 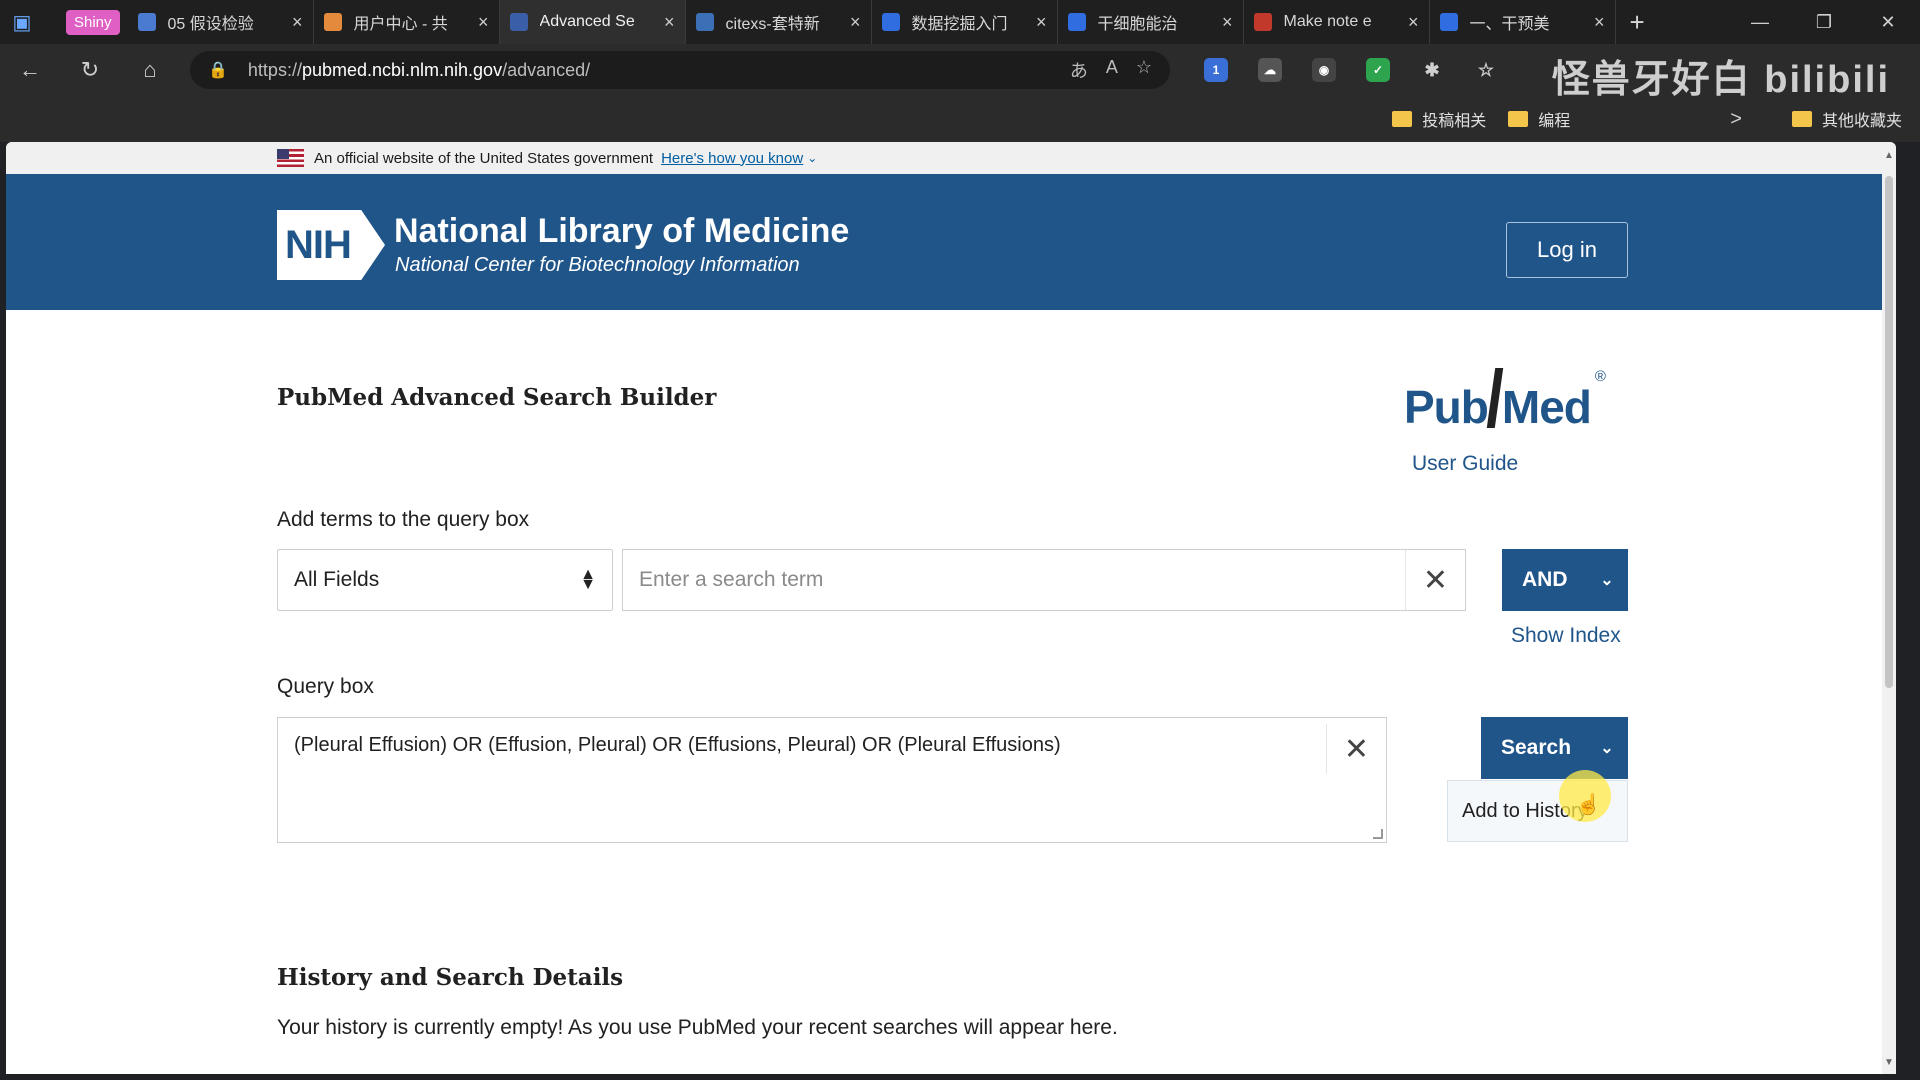 I want to click on user-guide-link: User Guide, so click(x=1465, y=464).